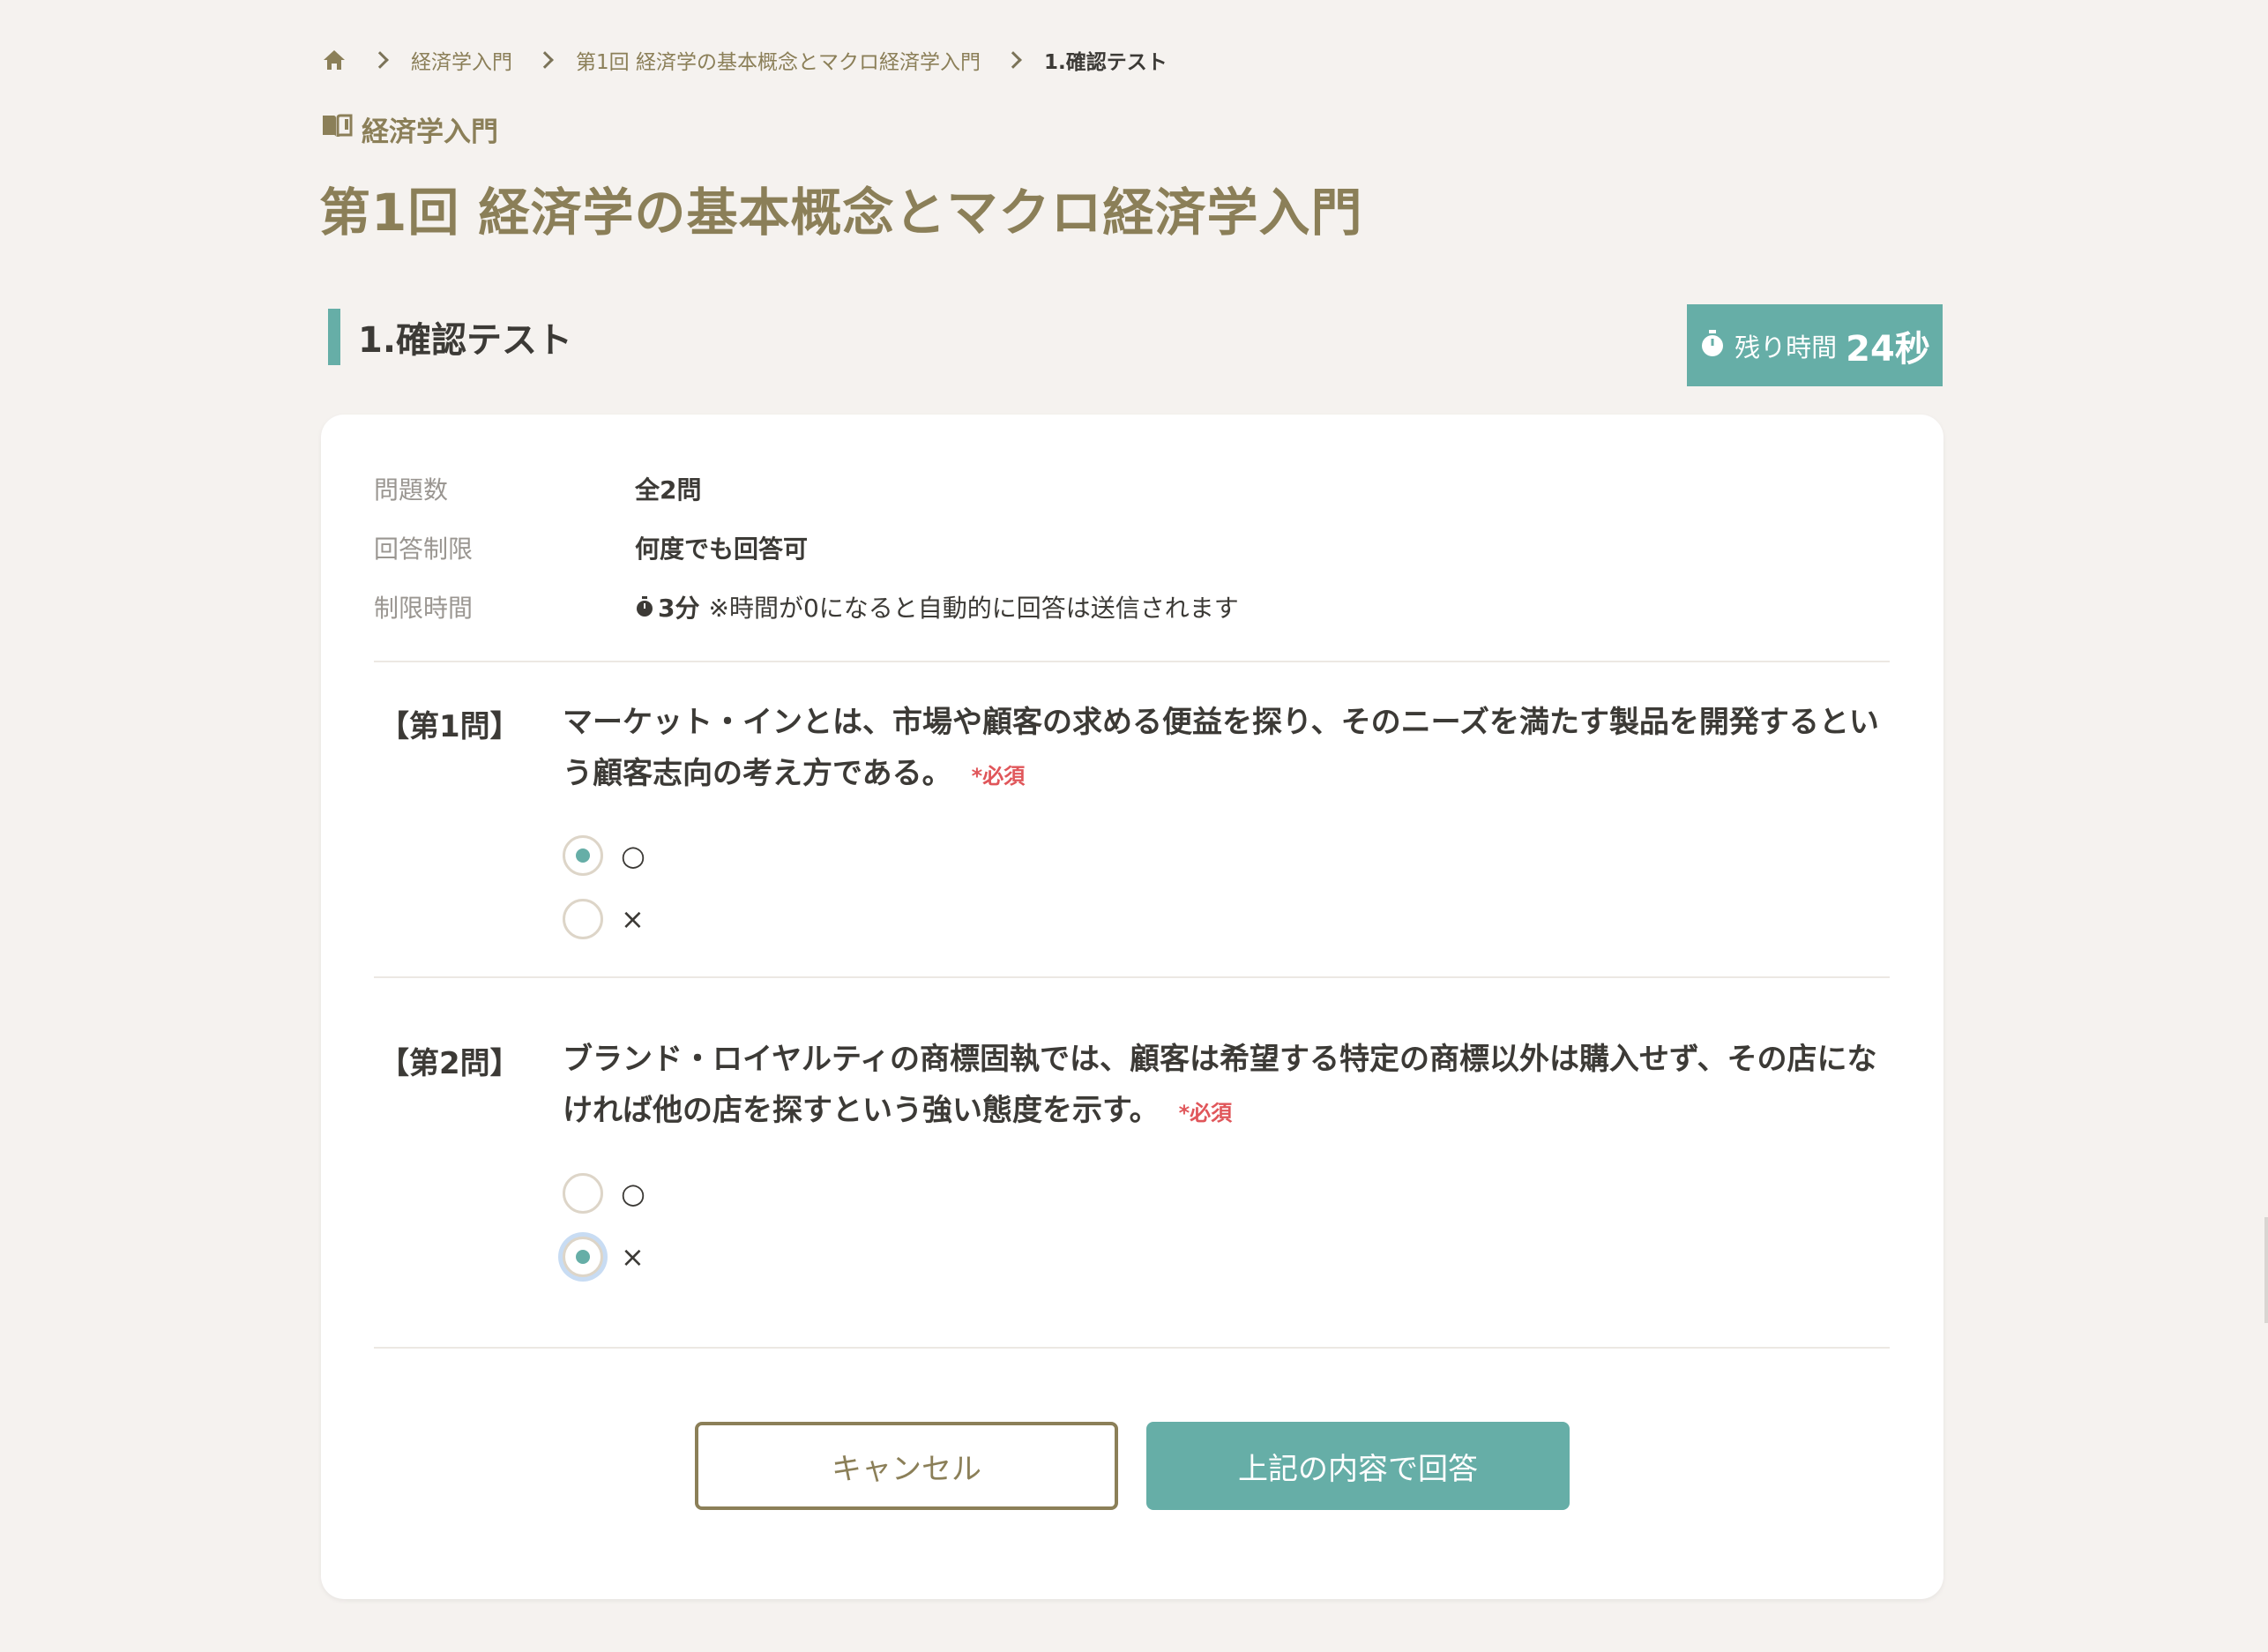 This screenshot has width=2268, height=1652. I want to click on info-value: 全2問, so click(668, 490).